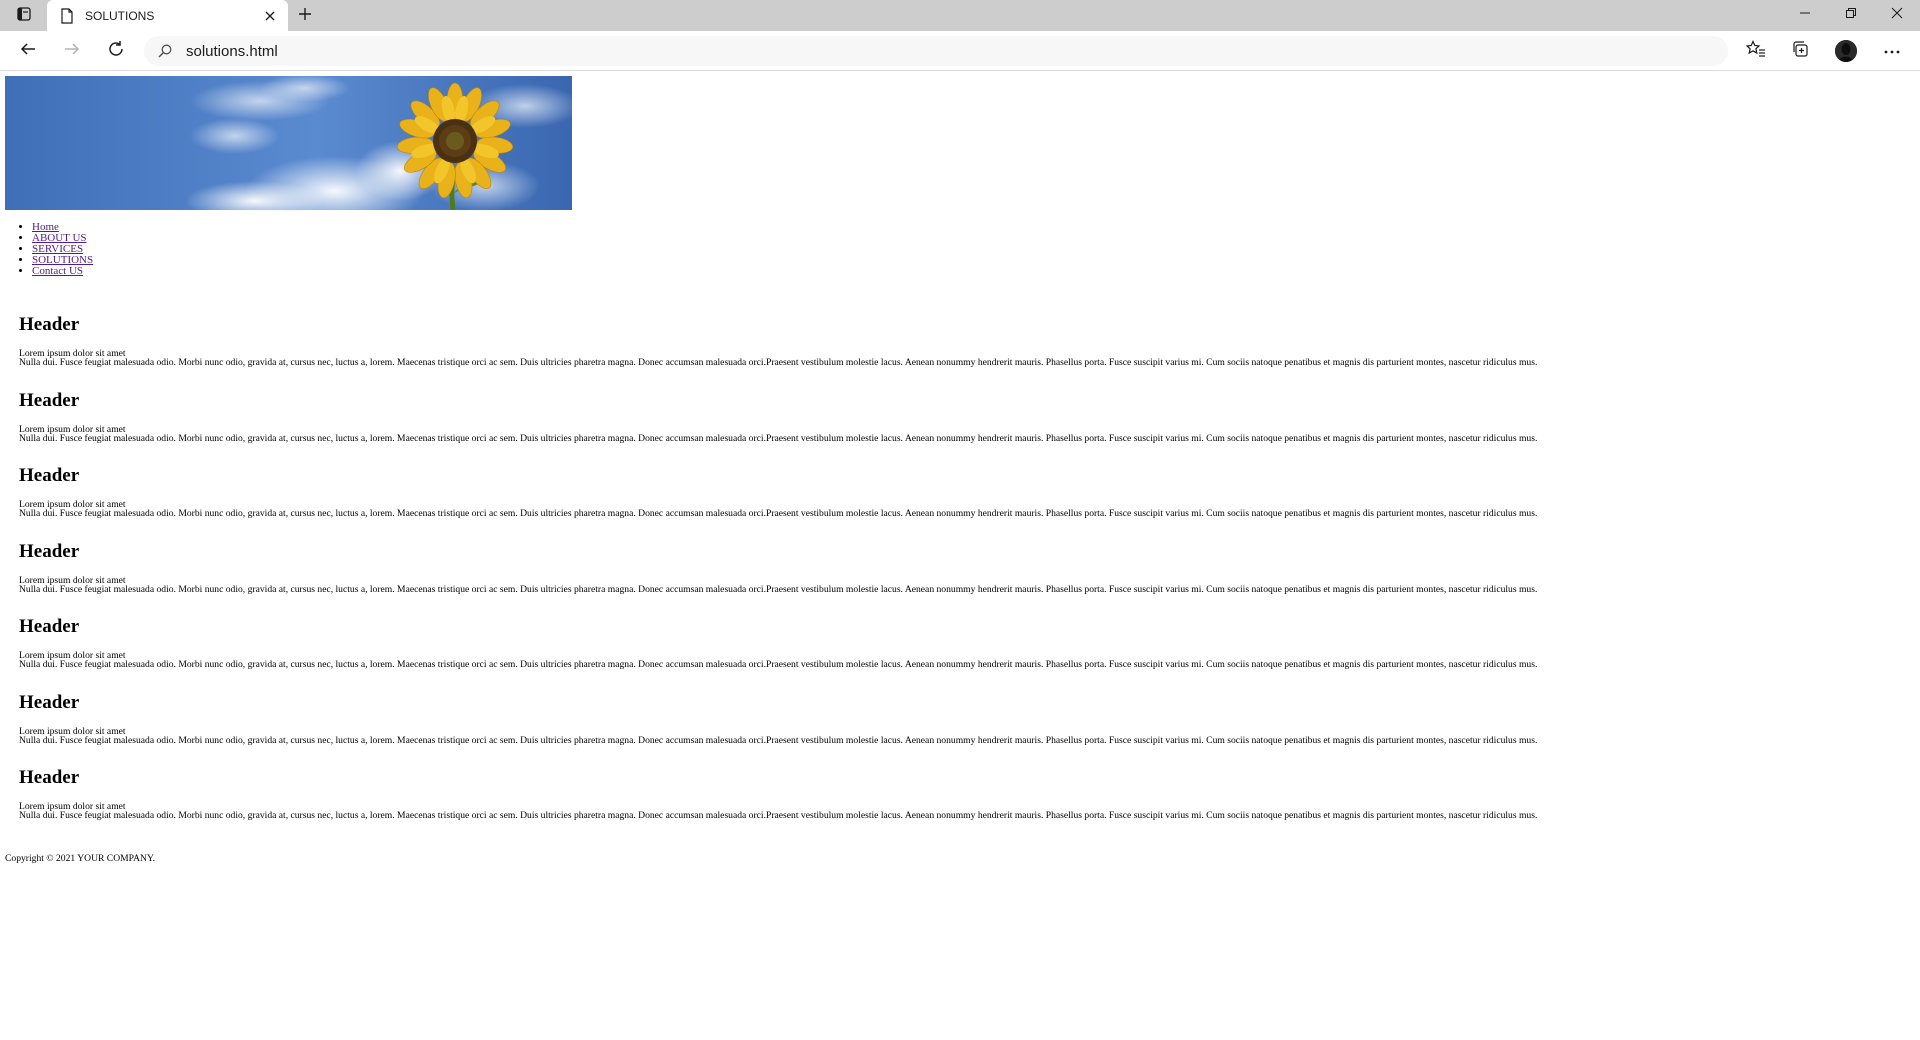  I want to click on tab-actions-icon, so click(24, 16).